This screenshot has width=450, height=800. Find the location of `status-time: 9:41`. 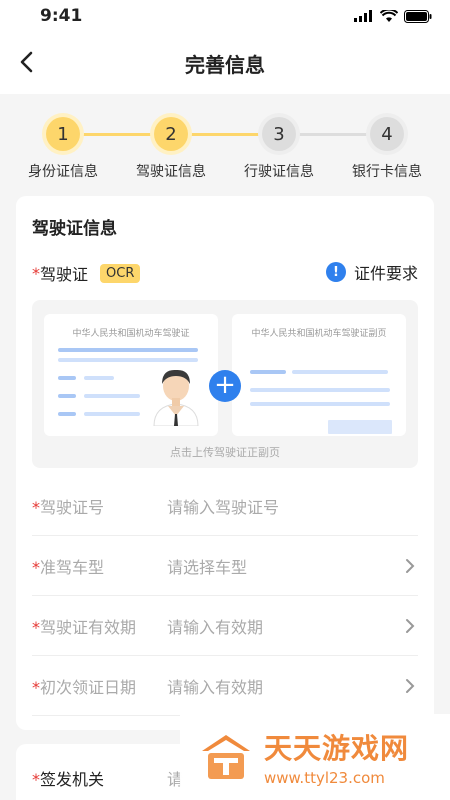

status-time: 9:41 is located at coordinates (61, 16).